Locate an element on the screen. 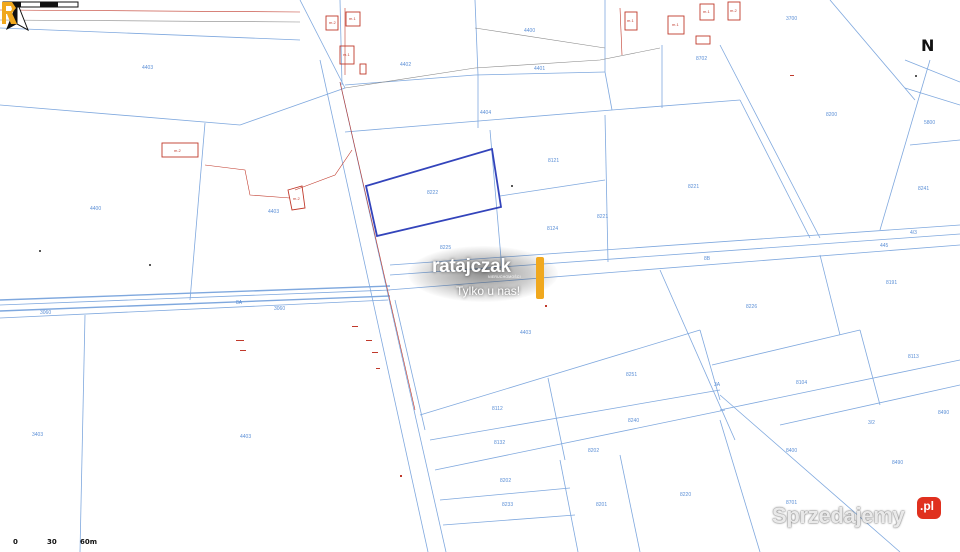 Image resolution: width=960 pixels, height=552 pixels. road-label: 4/3 is located at coordinates (913, 233).